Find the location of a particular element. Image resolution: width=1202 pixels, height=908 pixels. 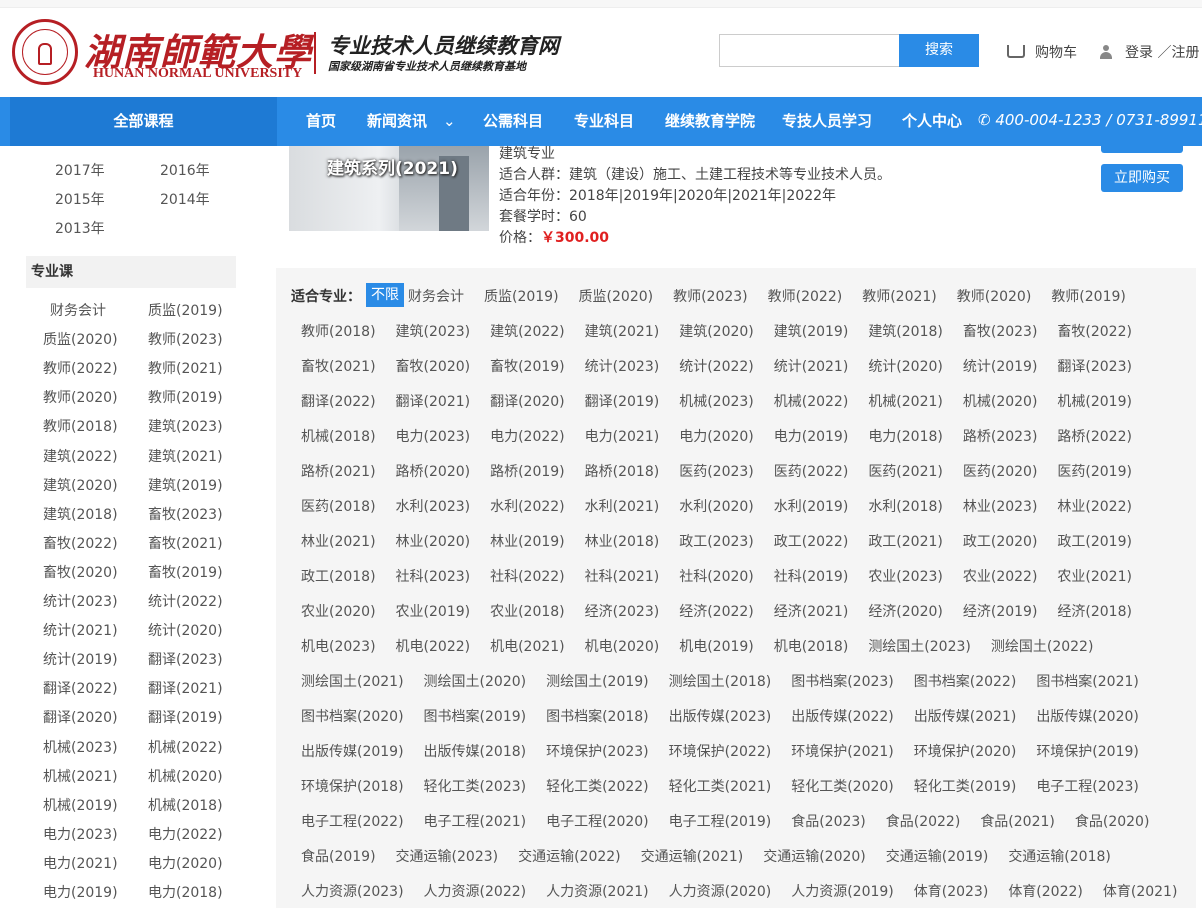

filter-major-option: 教师(2022) is located at coordinates (805, 296).